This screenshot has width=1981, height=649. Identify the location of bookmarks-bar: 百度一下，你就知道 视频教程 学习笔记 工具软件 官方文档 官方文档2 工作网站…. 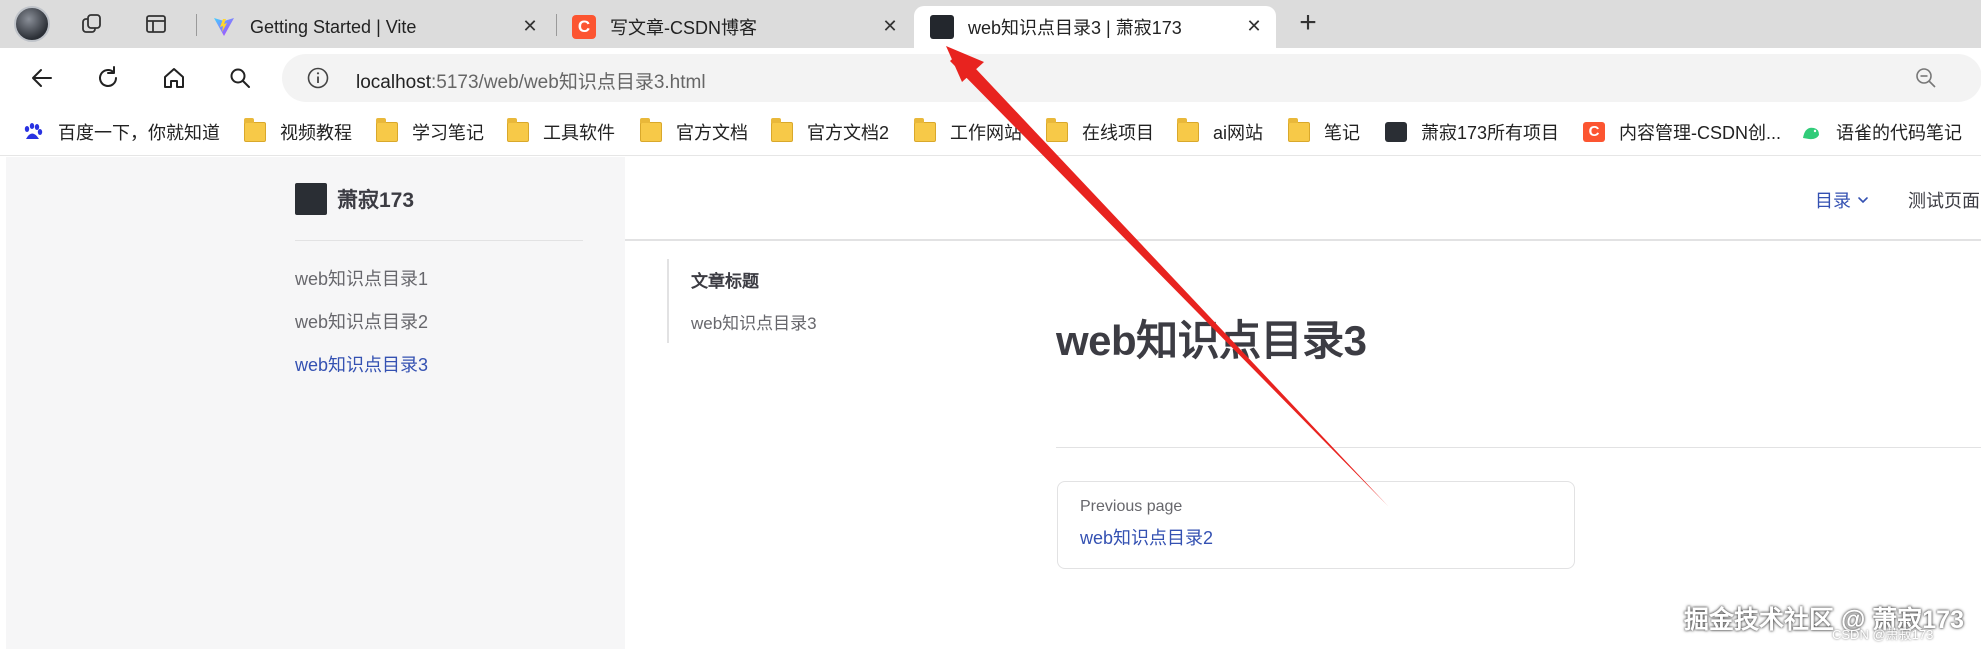
(990, 132).